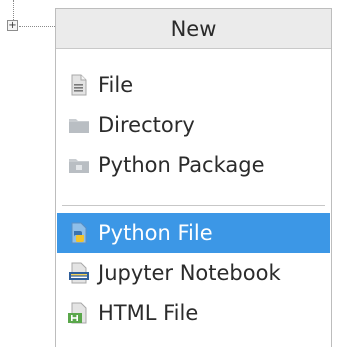 The height and width of the screenshot is (347, 343). I want to click on menu-item-file: File, so click(193, 85).